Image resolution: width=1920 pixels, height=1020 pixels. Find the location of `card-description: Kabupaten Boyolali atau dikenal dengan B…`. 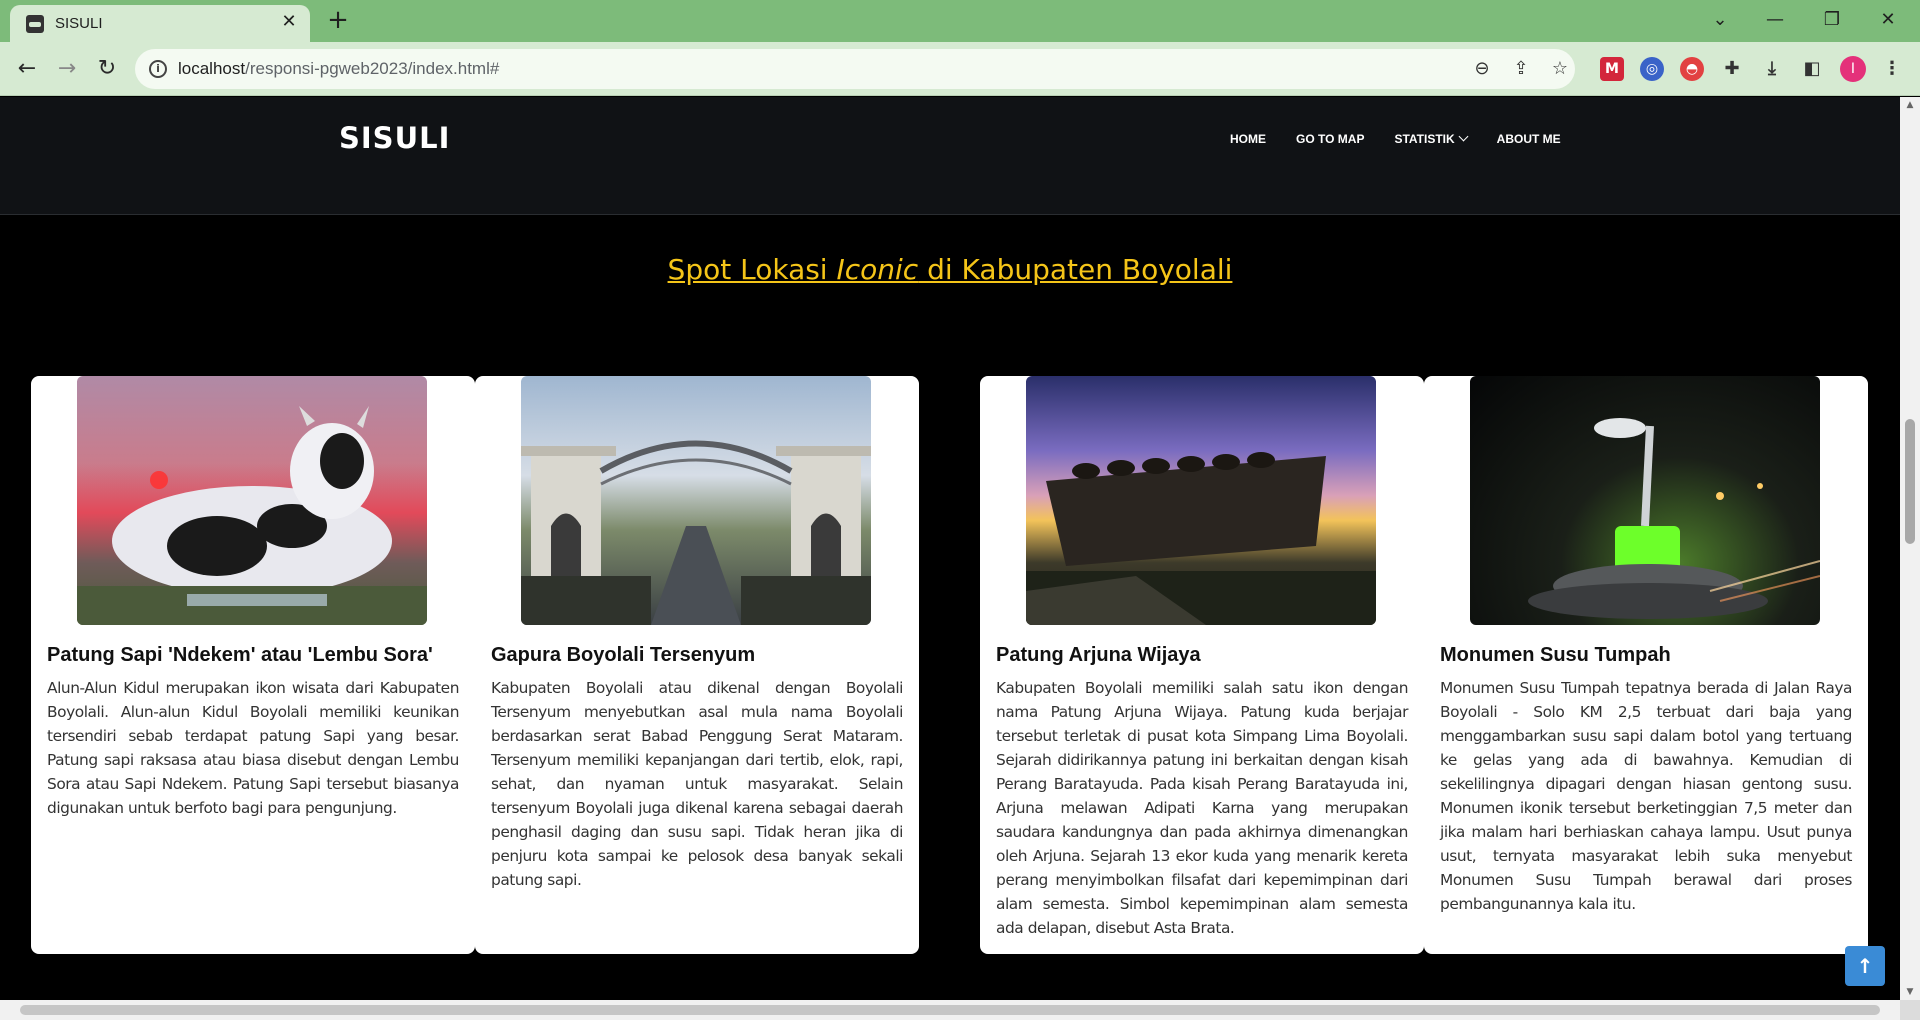

card-description: Kabupaten Boyolali atau dikenal dengan B… is located at coordinates (697, 784).